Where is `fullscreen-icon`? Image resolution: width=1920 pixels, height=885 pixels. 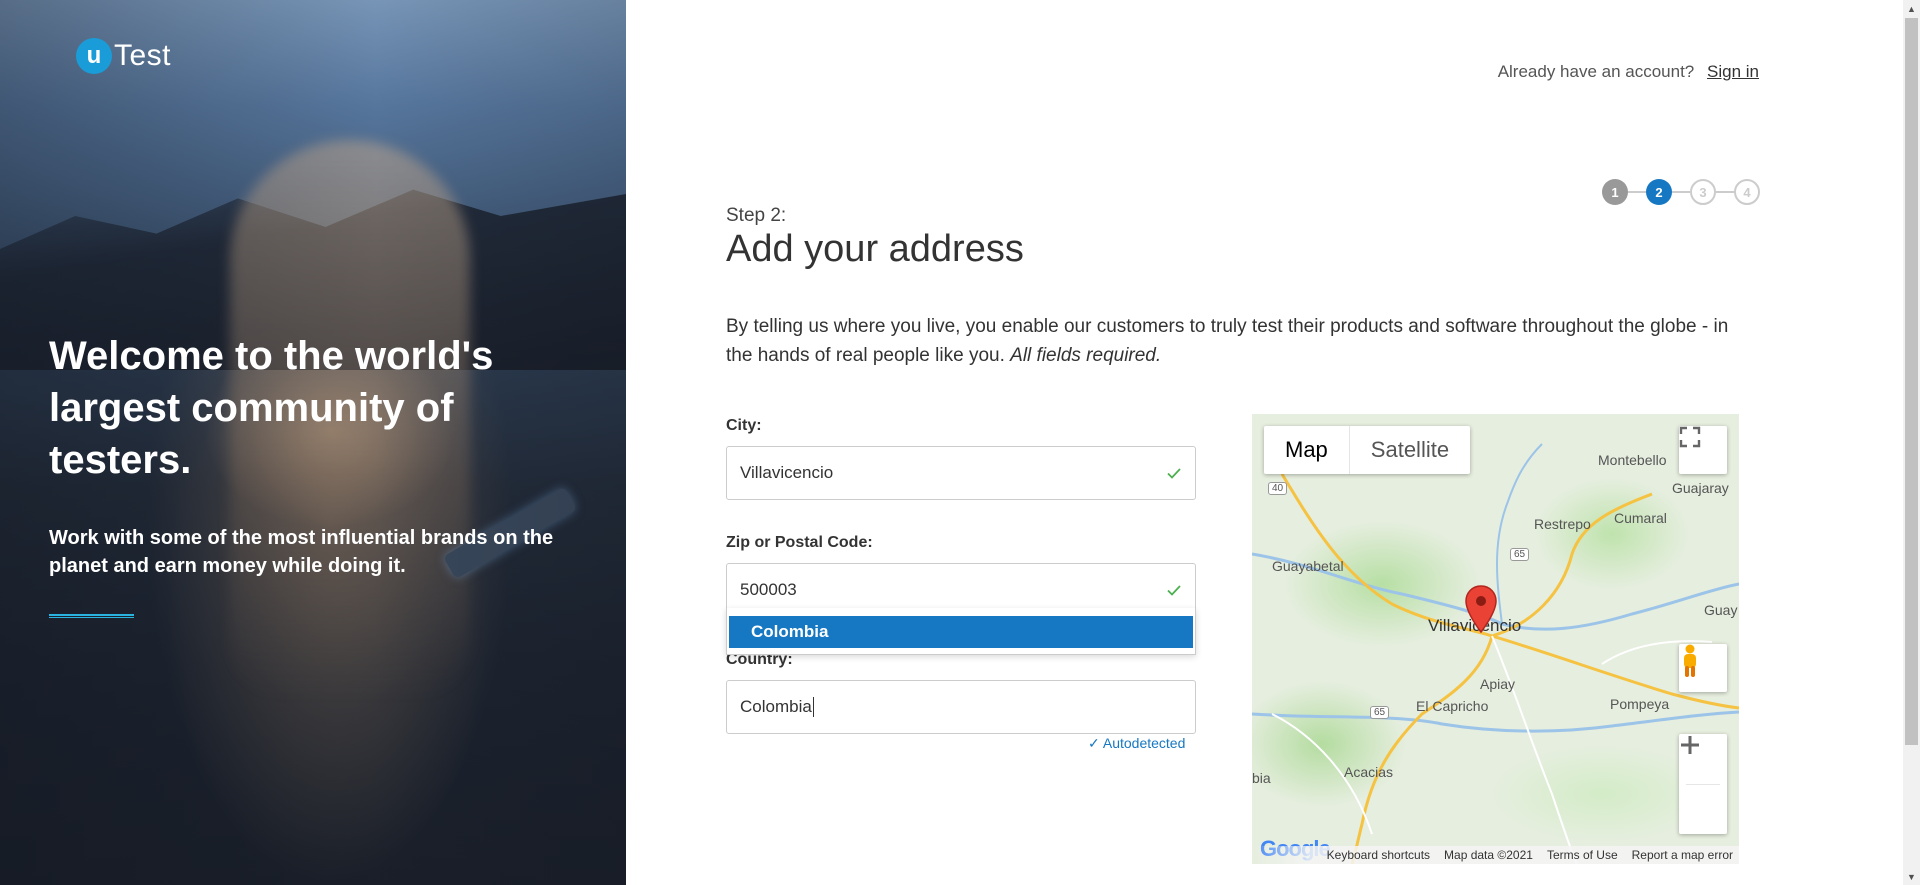 fullscreen-icon is located at coordinates (1690, 437).